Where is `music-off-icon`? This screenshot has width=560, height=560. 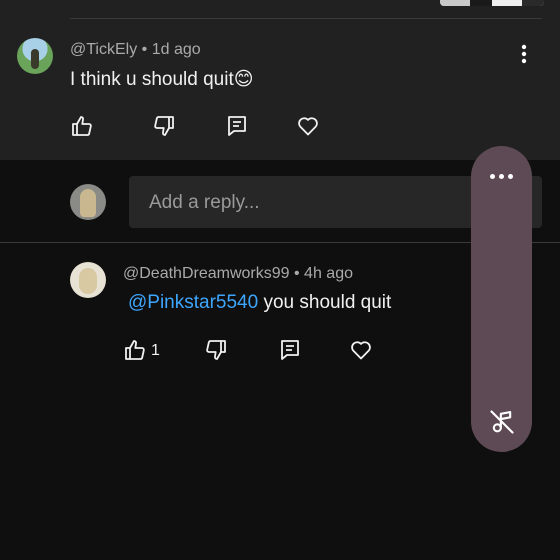 music-off-icon is located at coordinates (502, 422).